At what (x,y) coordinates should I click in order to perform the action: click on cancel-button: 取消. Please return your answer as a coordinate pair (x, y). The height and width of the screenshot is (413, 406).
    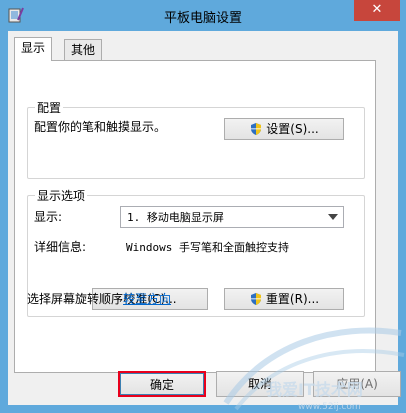
    Looking at the image, I should click on (260, 384).